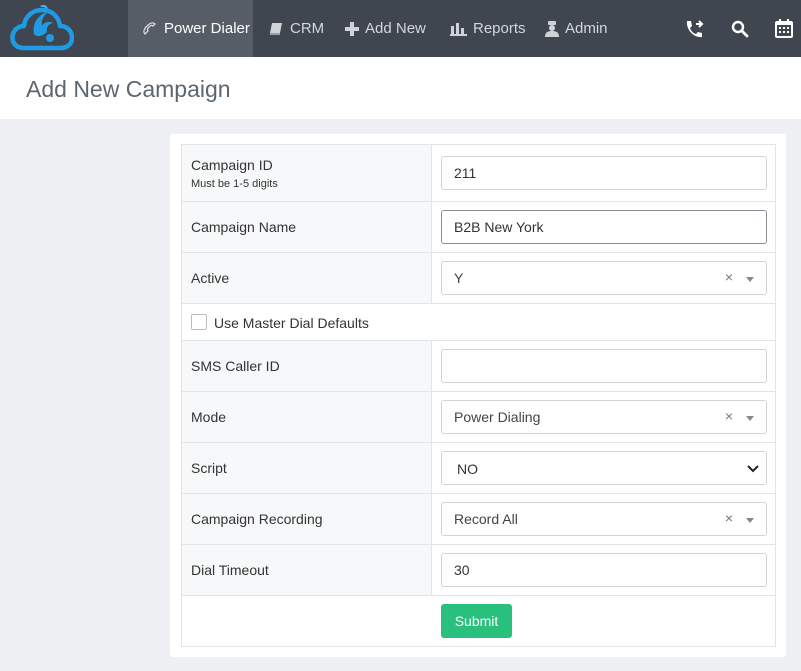 The image size is (801, 671). Describe the element at coordinates (42, 27) in the screenshot. I see `app-logo` at that location.